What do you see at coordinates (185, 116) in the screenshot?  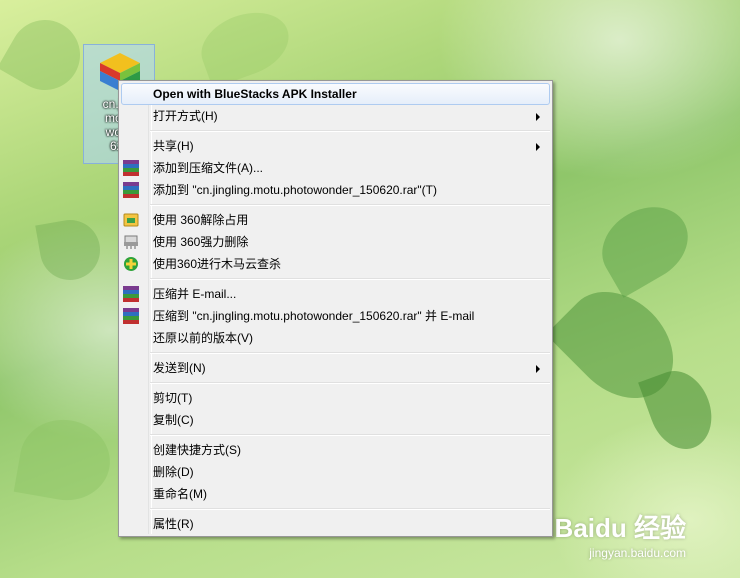 I see `menu-item-label: 打开方式(H)` at bounding box center [185, 116].